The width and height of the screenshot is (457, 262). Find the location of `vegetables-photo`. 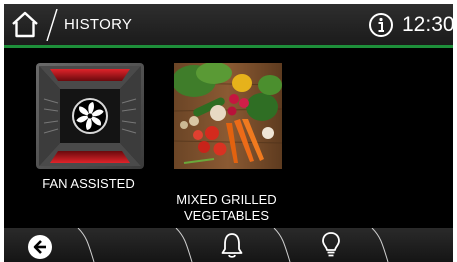

vegetables-photo is located at coordinates (228, 116).